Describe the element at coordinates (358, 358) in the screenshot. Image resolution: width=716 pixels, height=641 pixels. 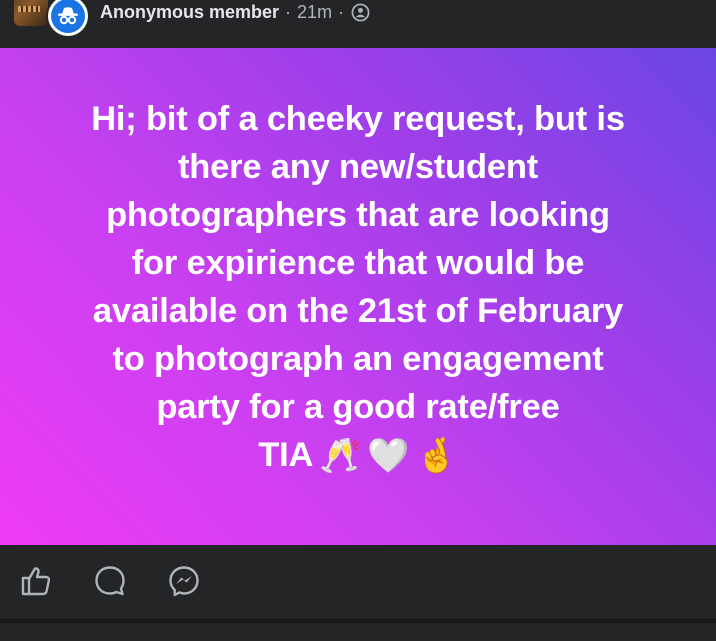
I see `status-line: to photograph an engagement` at that location.